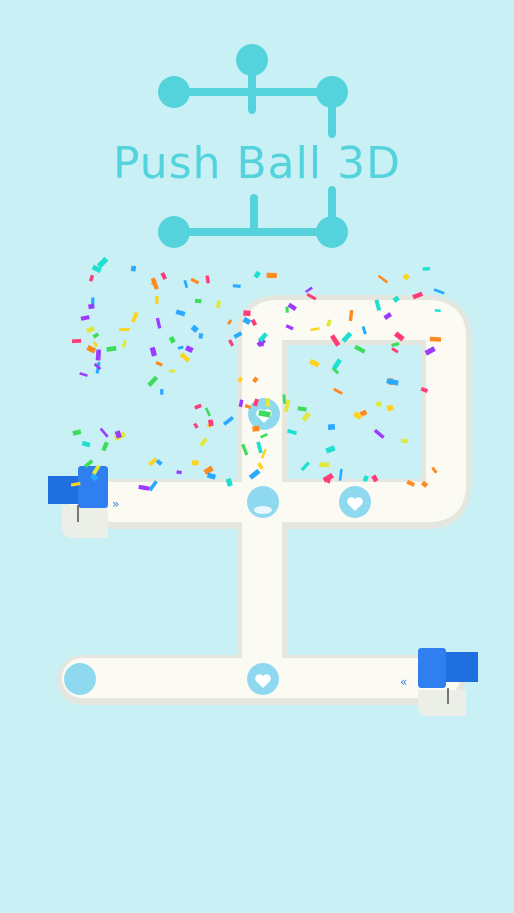  I want to click on ball-right-heart, so click(355, 502).